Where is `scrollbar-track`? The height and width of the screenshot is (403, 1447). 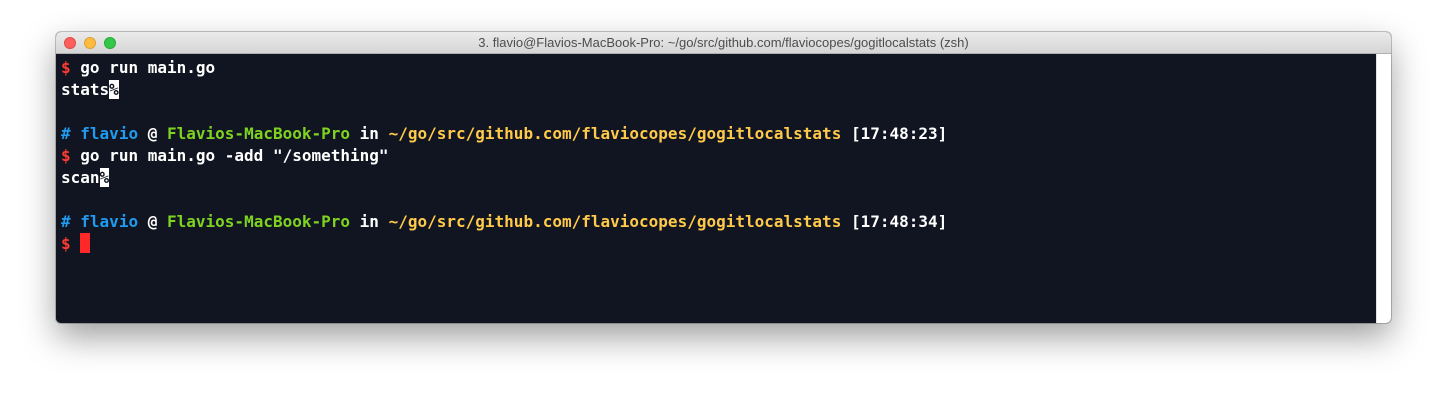 scrollbar-track is located at coordinates (1383, 188).